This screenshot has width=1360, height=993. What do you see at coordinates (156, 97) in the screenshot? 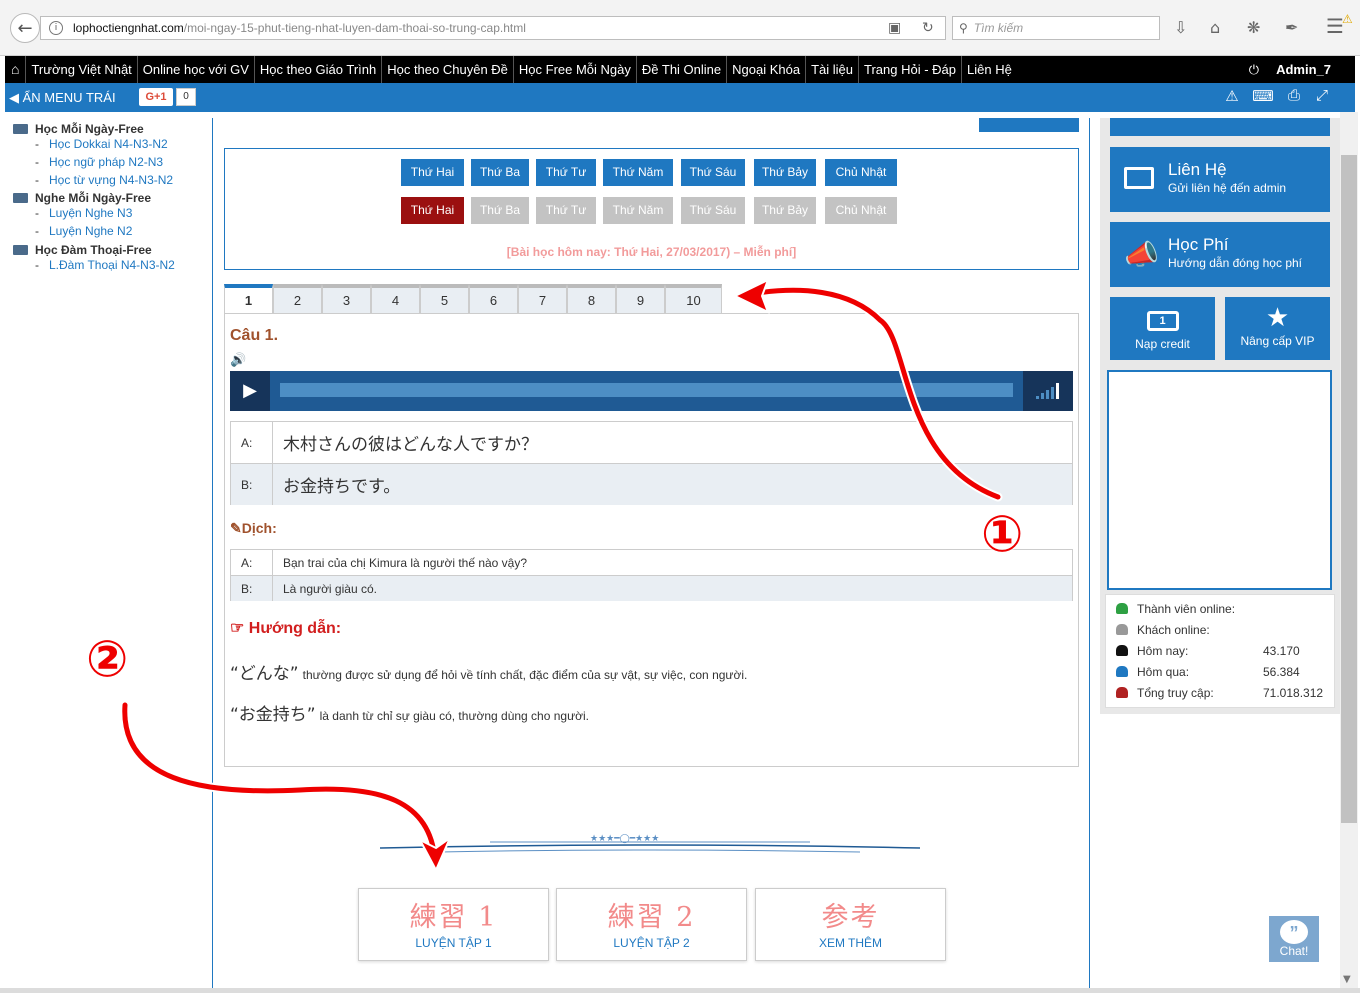
I see `gplus-button: G+1` at bounding box center [156, 97].